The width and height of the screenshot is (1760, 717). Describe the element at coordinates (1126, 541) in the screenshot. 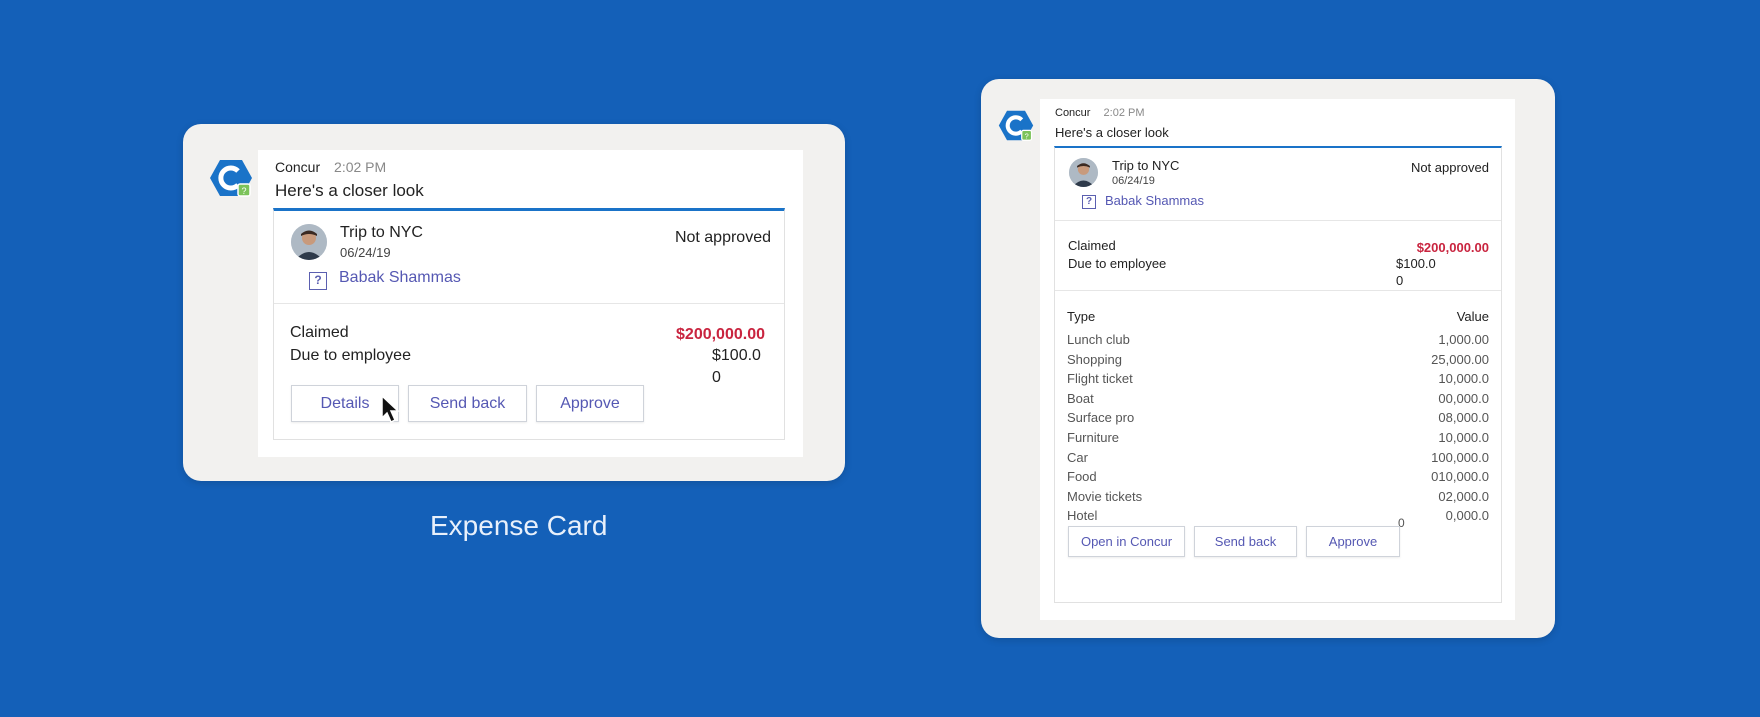

I see `open-in-concur-button: Open in Concur` at that location.